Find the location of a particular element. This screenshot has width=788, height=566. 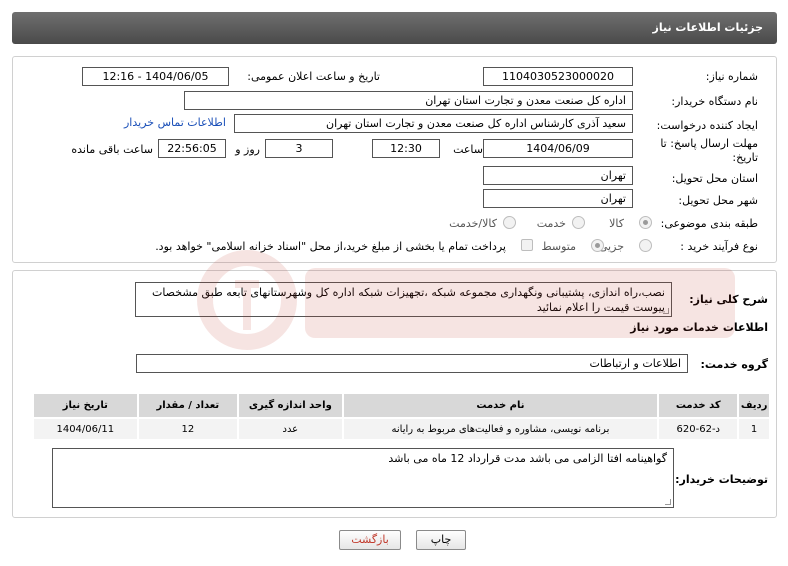

days-field: 3 is located at coordinates (299, 148).